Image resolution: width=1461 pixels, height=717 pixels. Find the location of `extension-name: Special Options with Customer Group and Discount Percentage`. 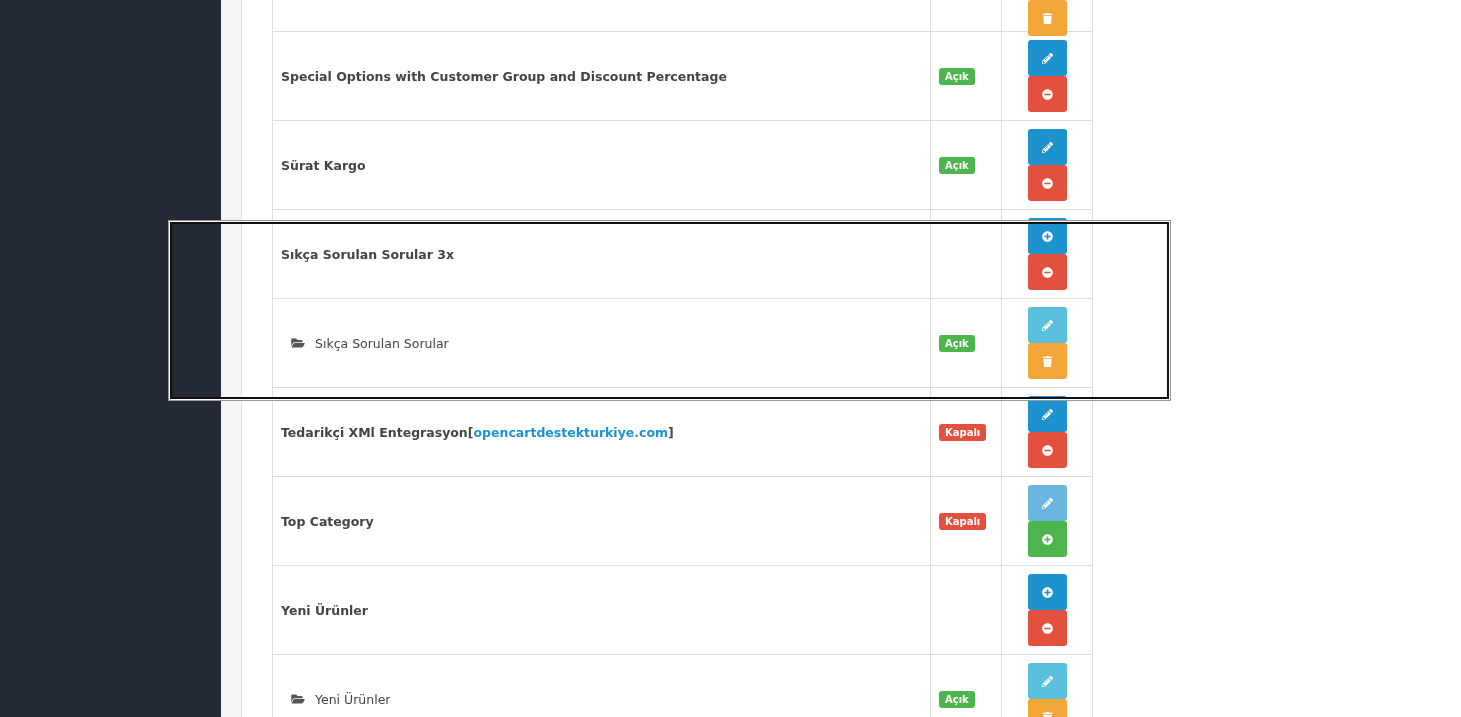

extension-name: Special Options with Customer Group and Discount Percentage is located at coordinates (504, 76).